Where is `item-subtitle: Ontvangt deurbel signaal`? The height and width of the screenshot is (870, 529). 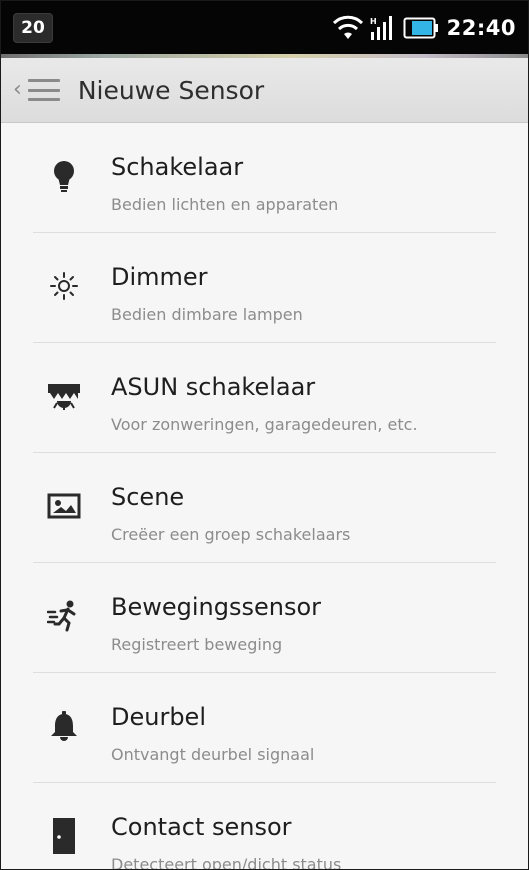 item-subtitle: Ontvangt deurbel signaal is located at coordinates (213, 754).